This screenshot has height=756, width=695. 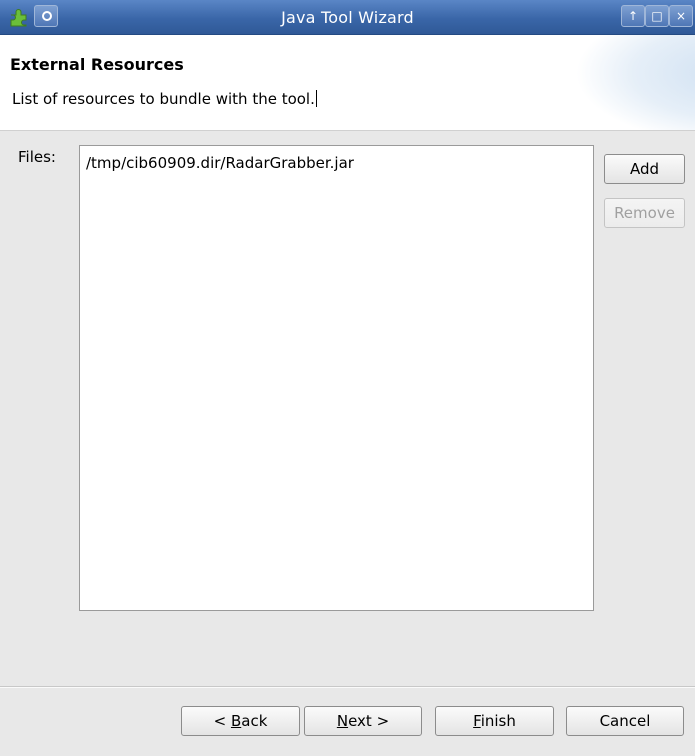 What do you see at coordinates (336, 163) in the screenshot?
I see `list-item: /tmp/cib60909.dir/RadarGrabber.jar` at bounding box center [336, 163].